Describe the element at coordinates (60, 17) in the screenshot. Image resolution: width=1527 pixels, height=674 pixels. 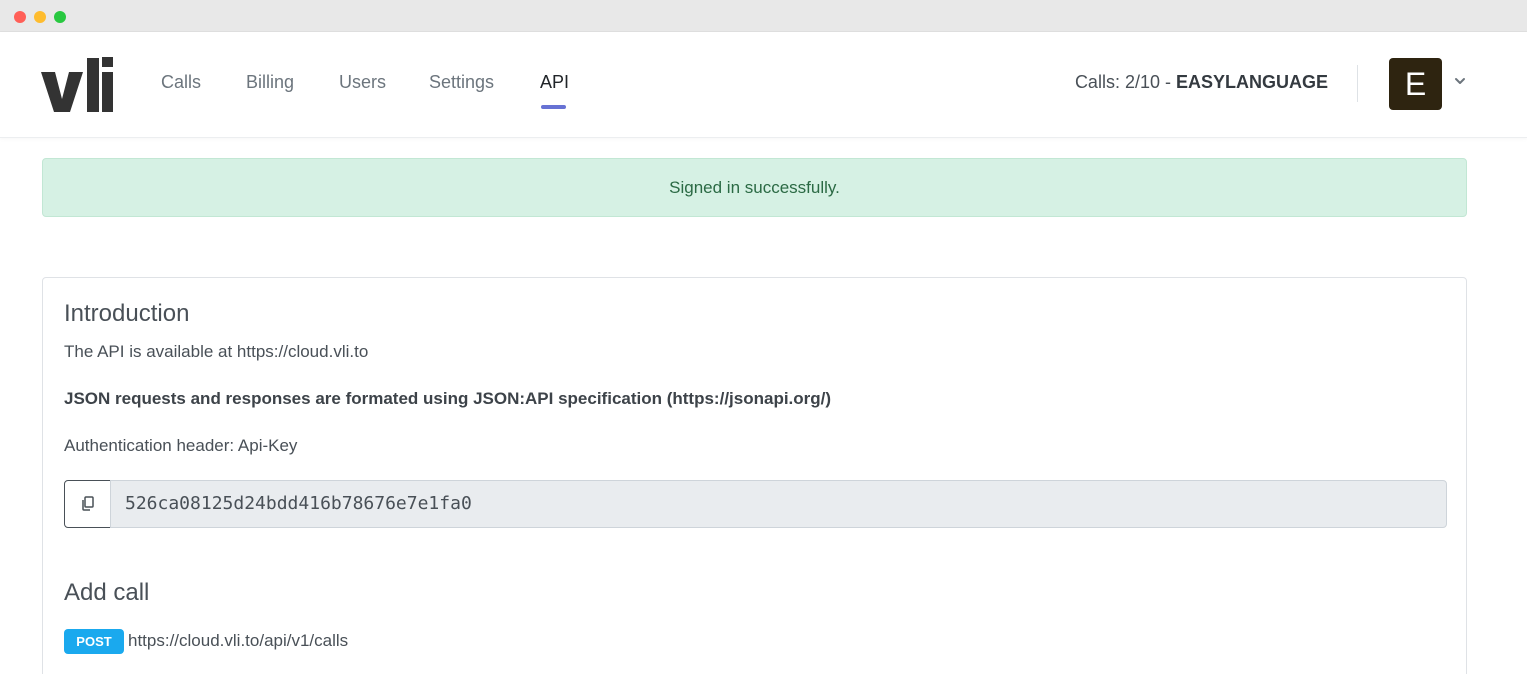
I see `maximize-window-button` at that location.